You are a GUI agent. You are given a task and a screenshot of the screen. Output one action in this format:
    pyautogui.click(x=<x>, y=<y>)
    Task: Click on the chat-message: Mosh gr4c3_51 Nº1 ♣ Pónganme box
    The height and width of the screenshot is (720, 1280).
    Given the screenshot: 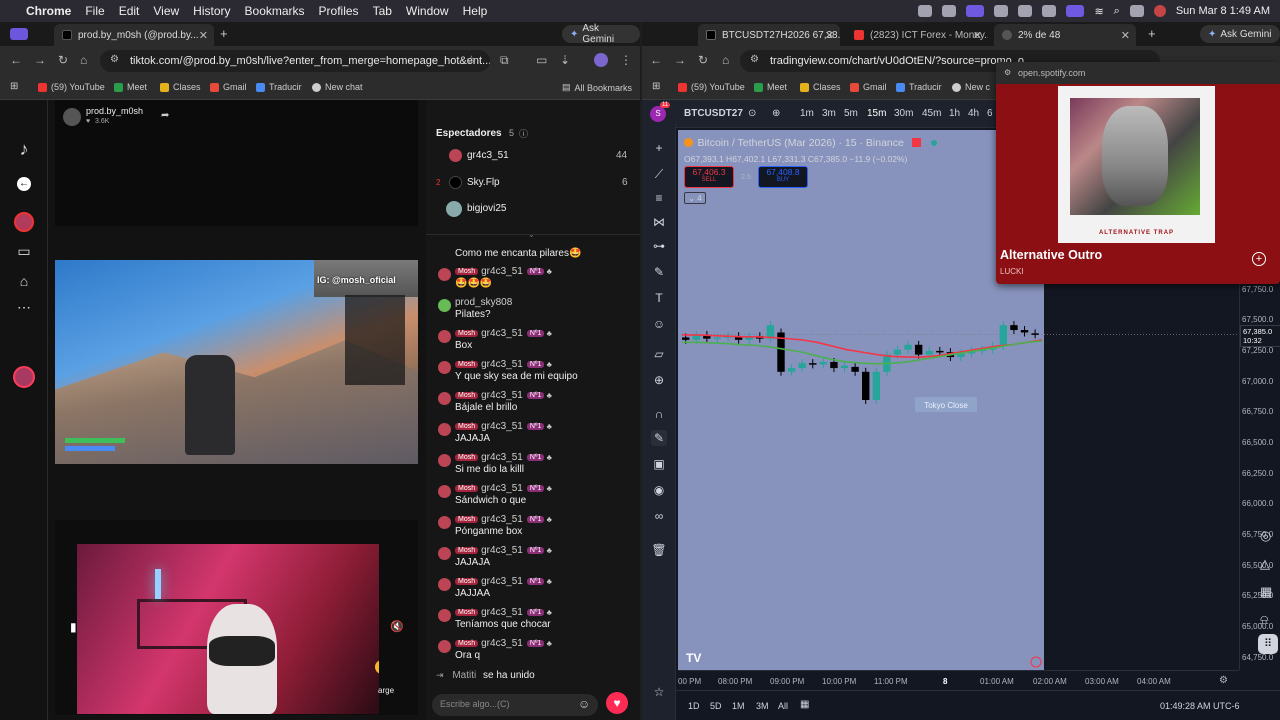 What is the action you would take?
    pyautogui.click(x=536, y=525)
    